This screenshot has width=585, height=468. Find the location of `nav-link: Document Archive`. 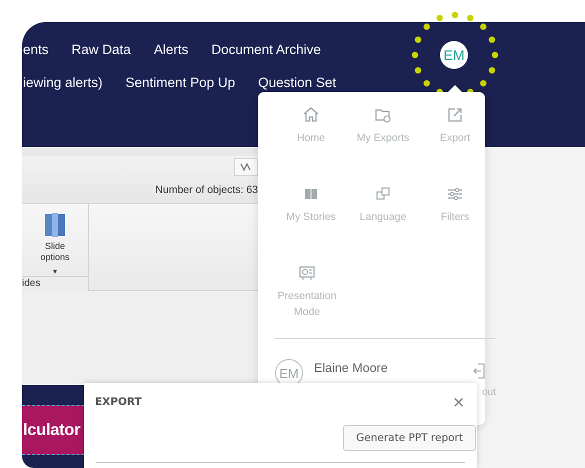

nav-link: Document Archive is located at coordinates (266, 49).